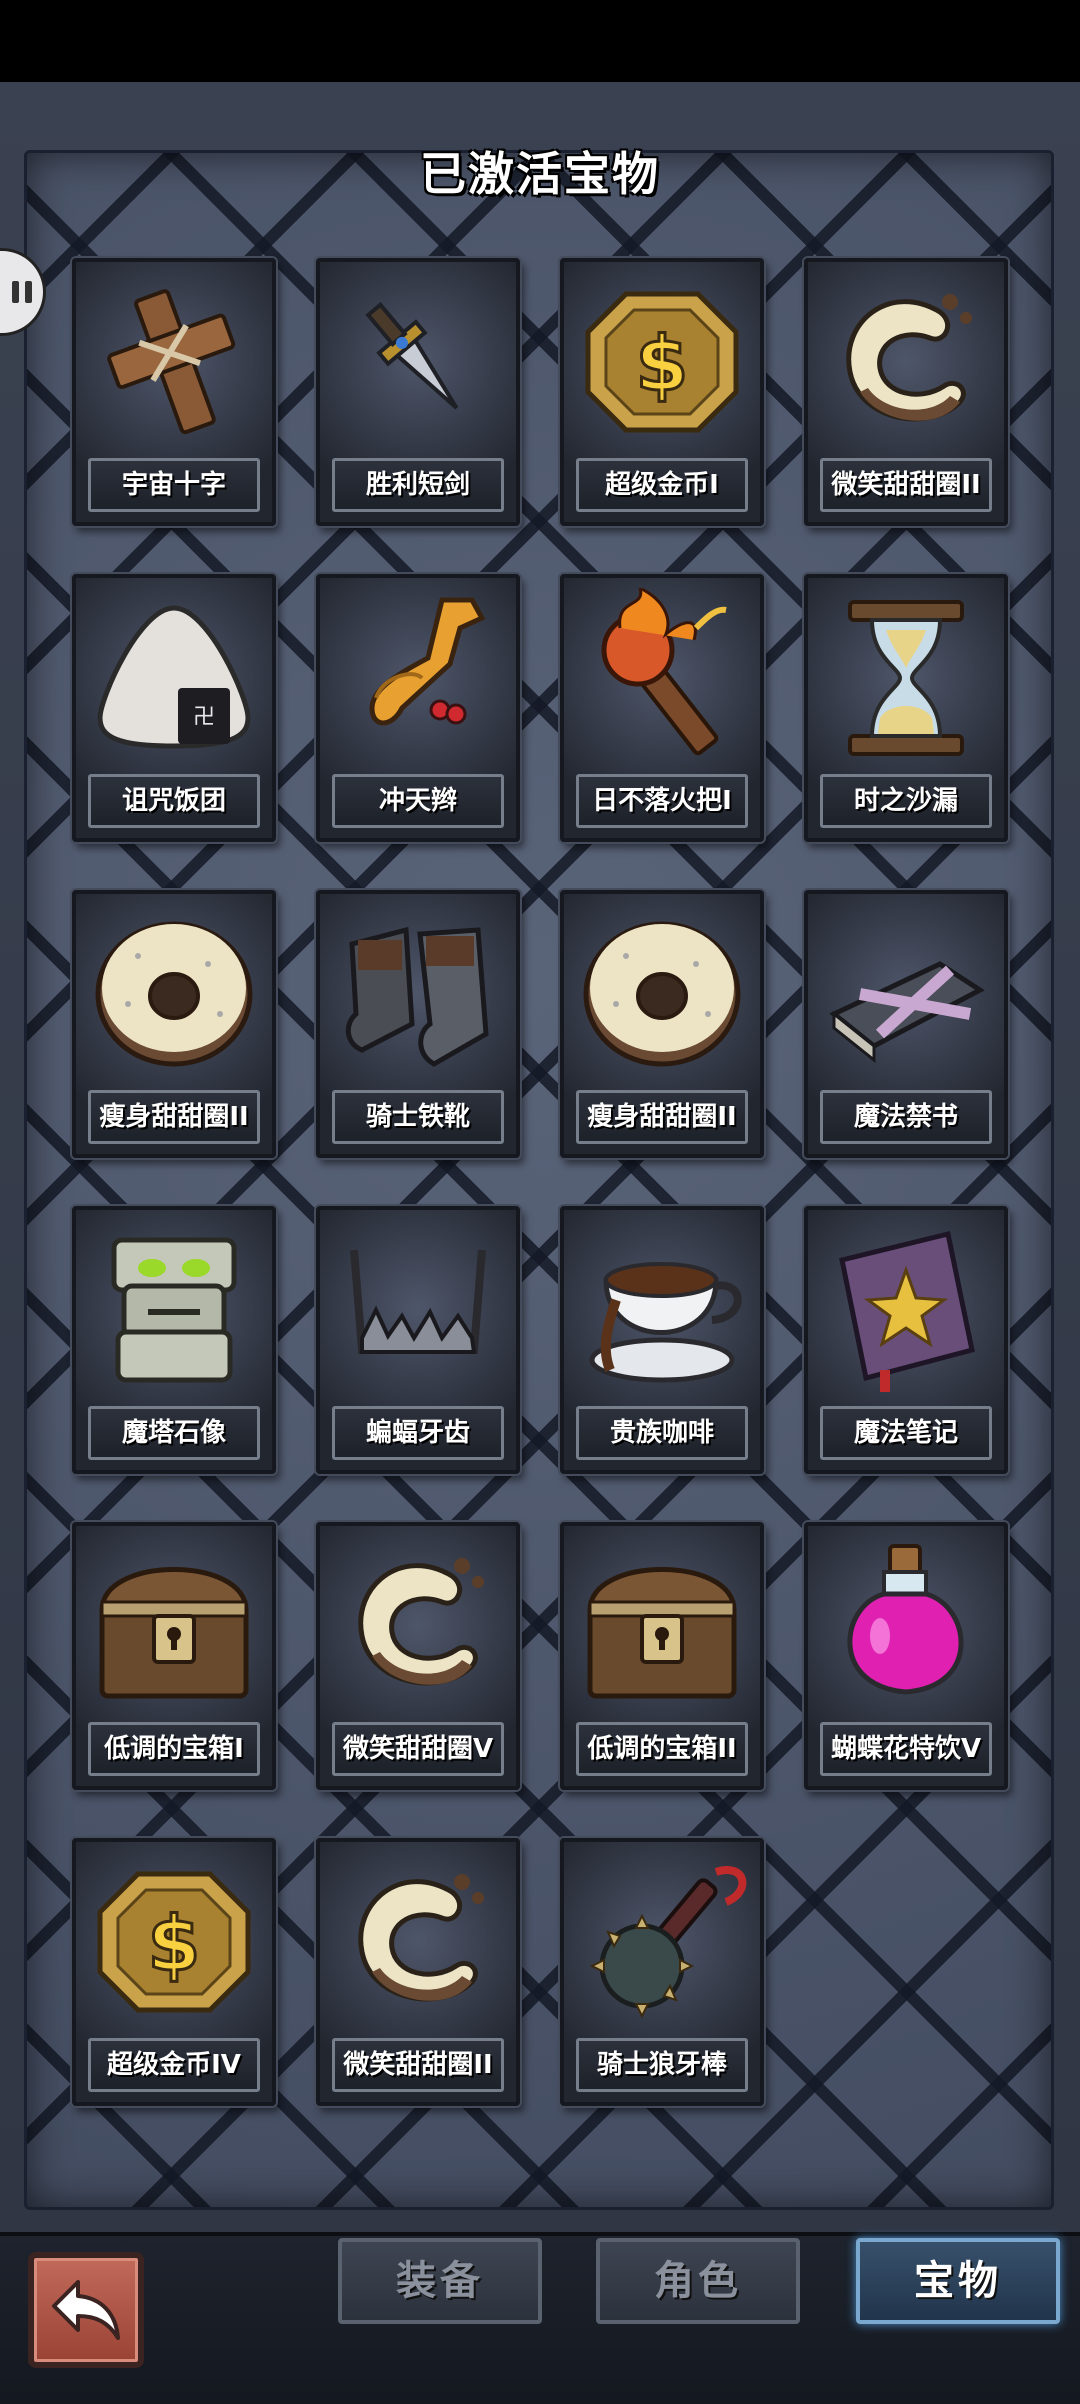 The image size is (1080, 2404). I want to click on treasure-name: 胜利短剑, so click(418, 485).